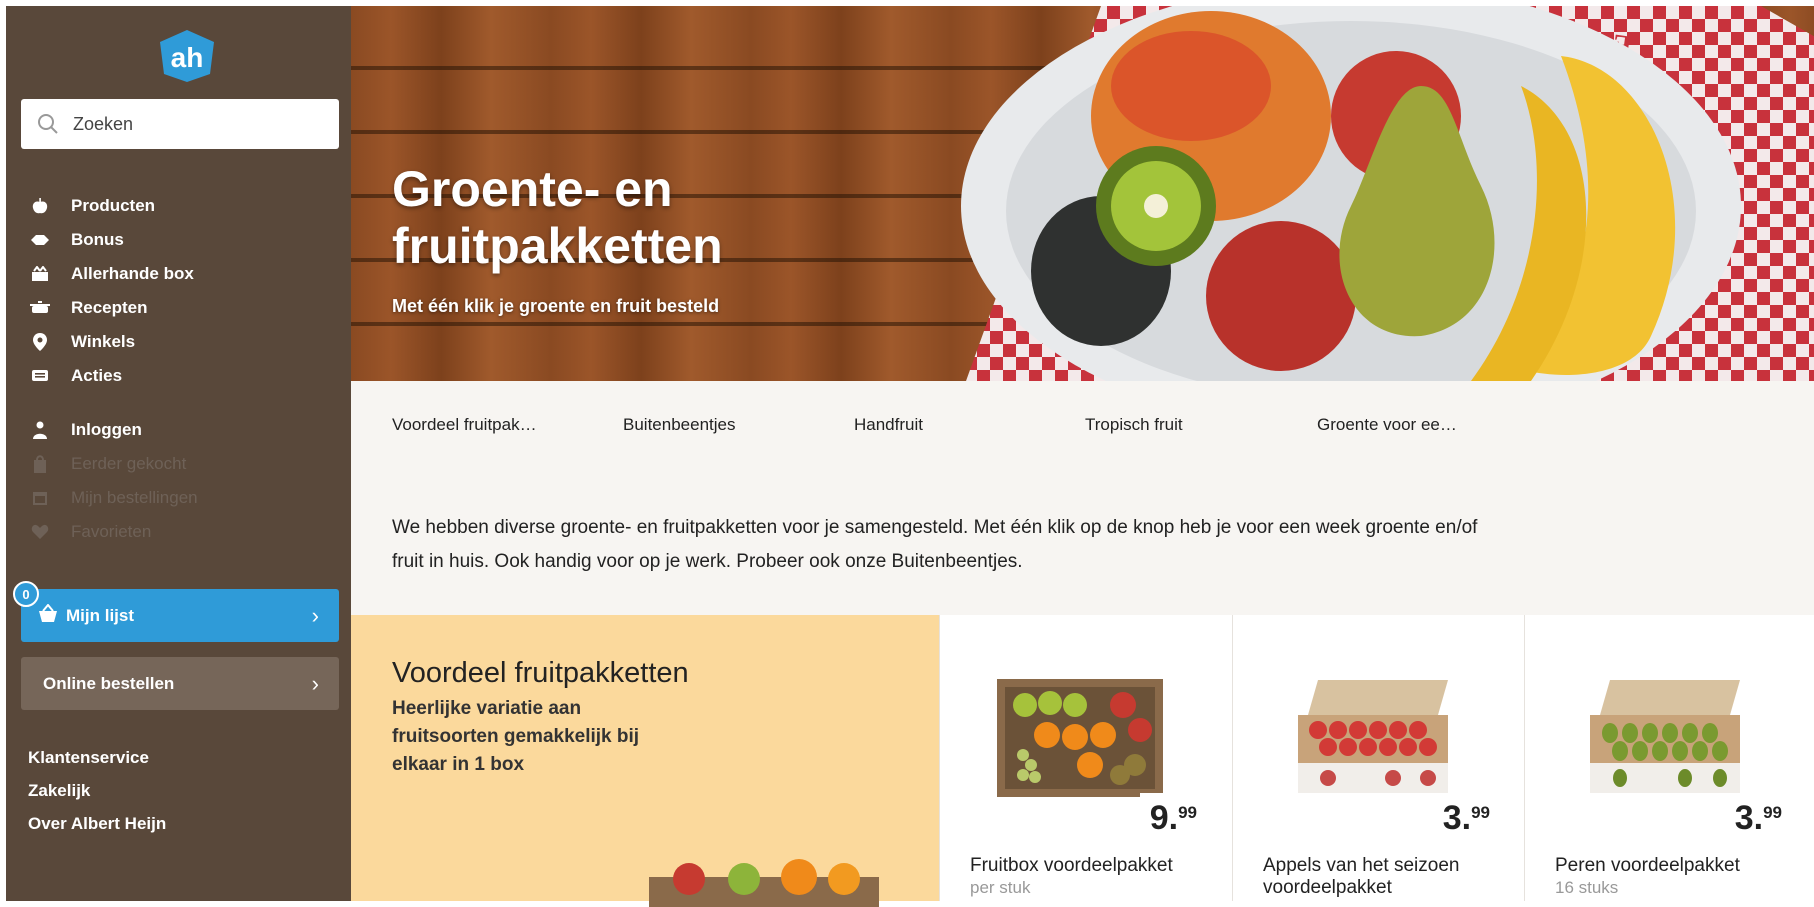 The height and width of the screenshot is (907, 1814). What do you see at coordinates (40, 430) in the screenshot?
I see `user-icon` at bounding box center [40, 430].